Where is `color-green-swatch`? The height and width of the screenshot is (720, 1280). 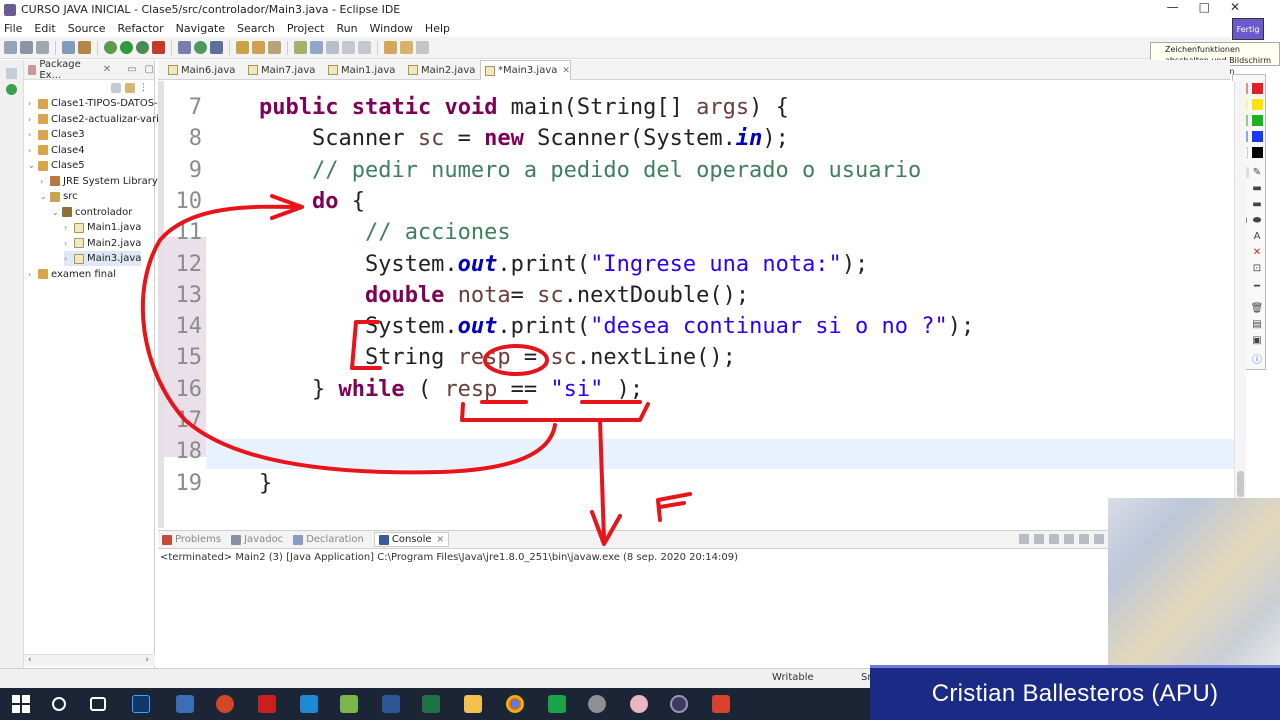
color-green-swatch is located at coordinates (1257, 120).